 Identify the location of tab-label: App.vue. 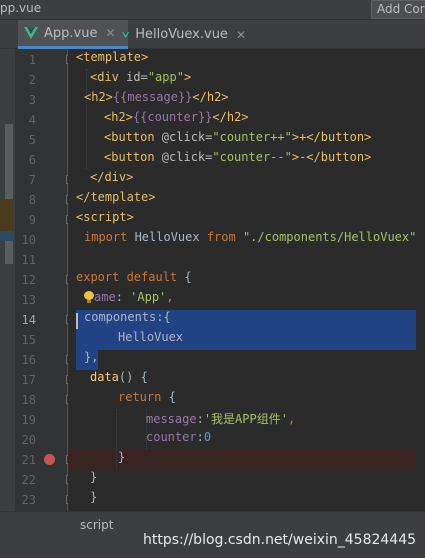
(71, 33).